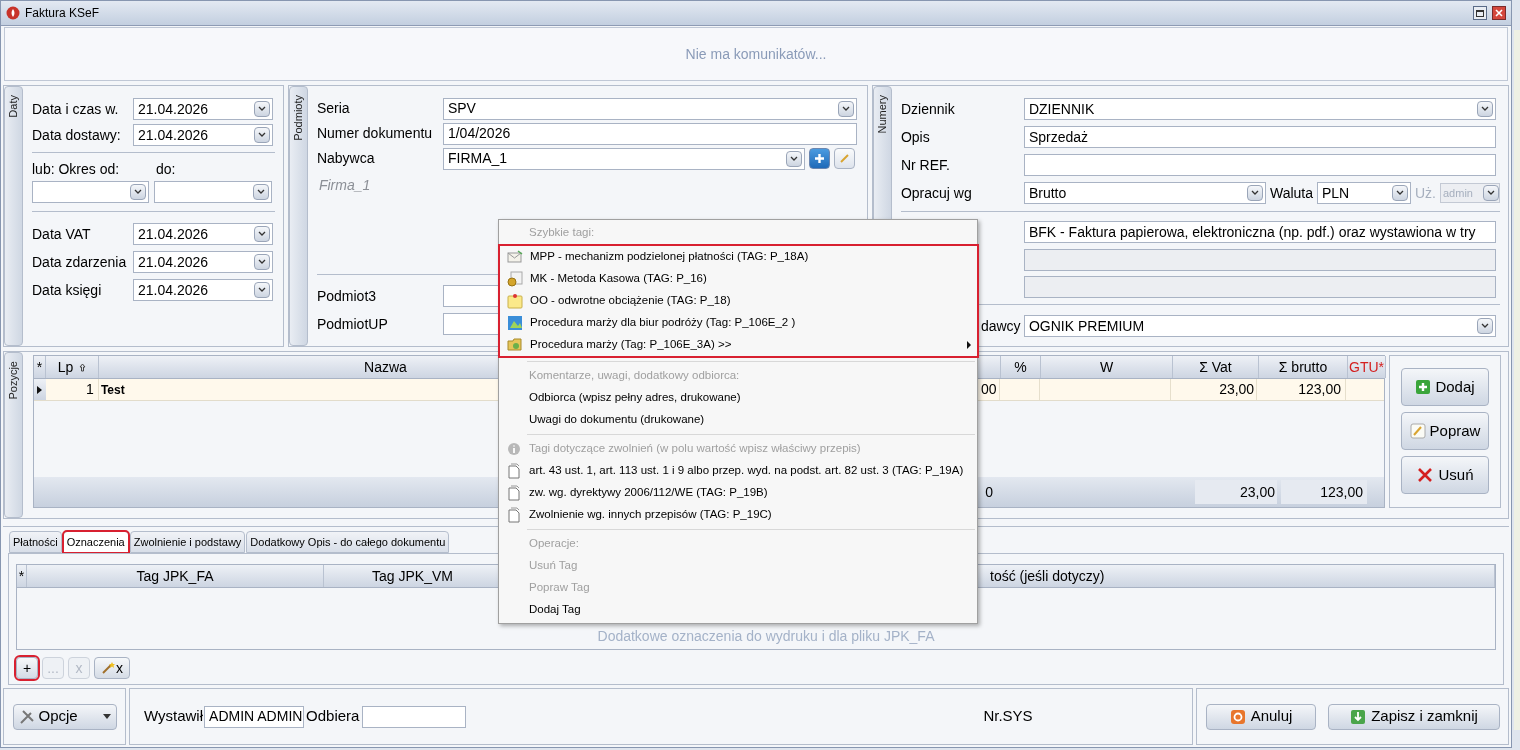 This screenshot has width=1520, height=750. I want to click on input-field: ADMIN ADMIN, so click(254, 716).